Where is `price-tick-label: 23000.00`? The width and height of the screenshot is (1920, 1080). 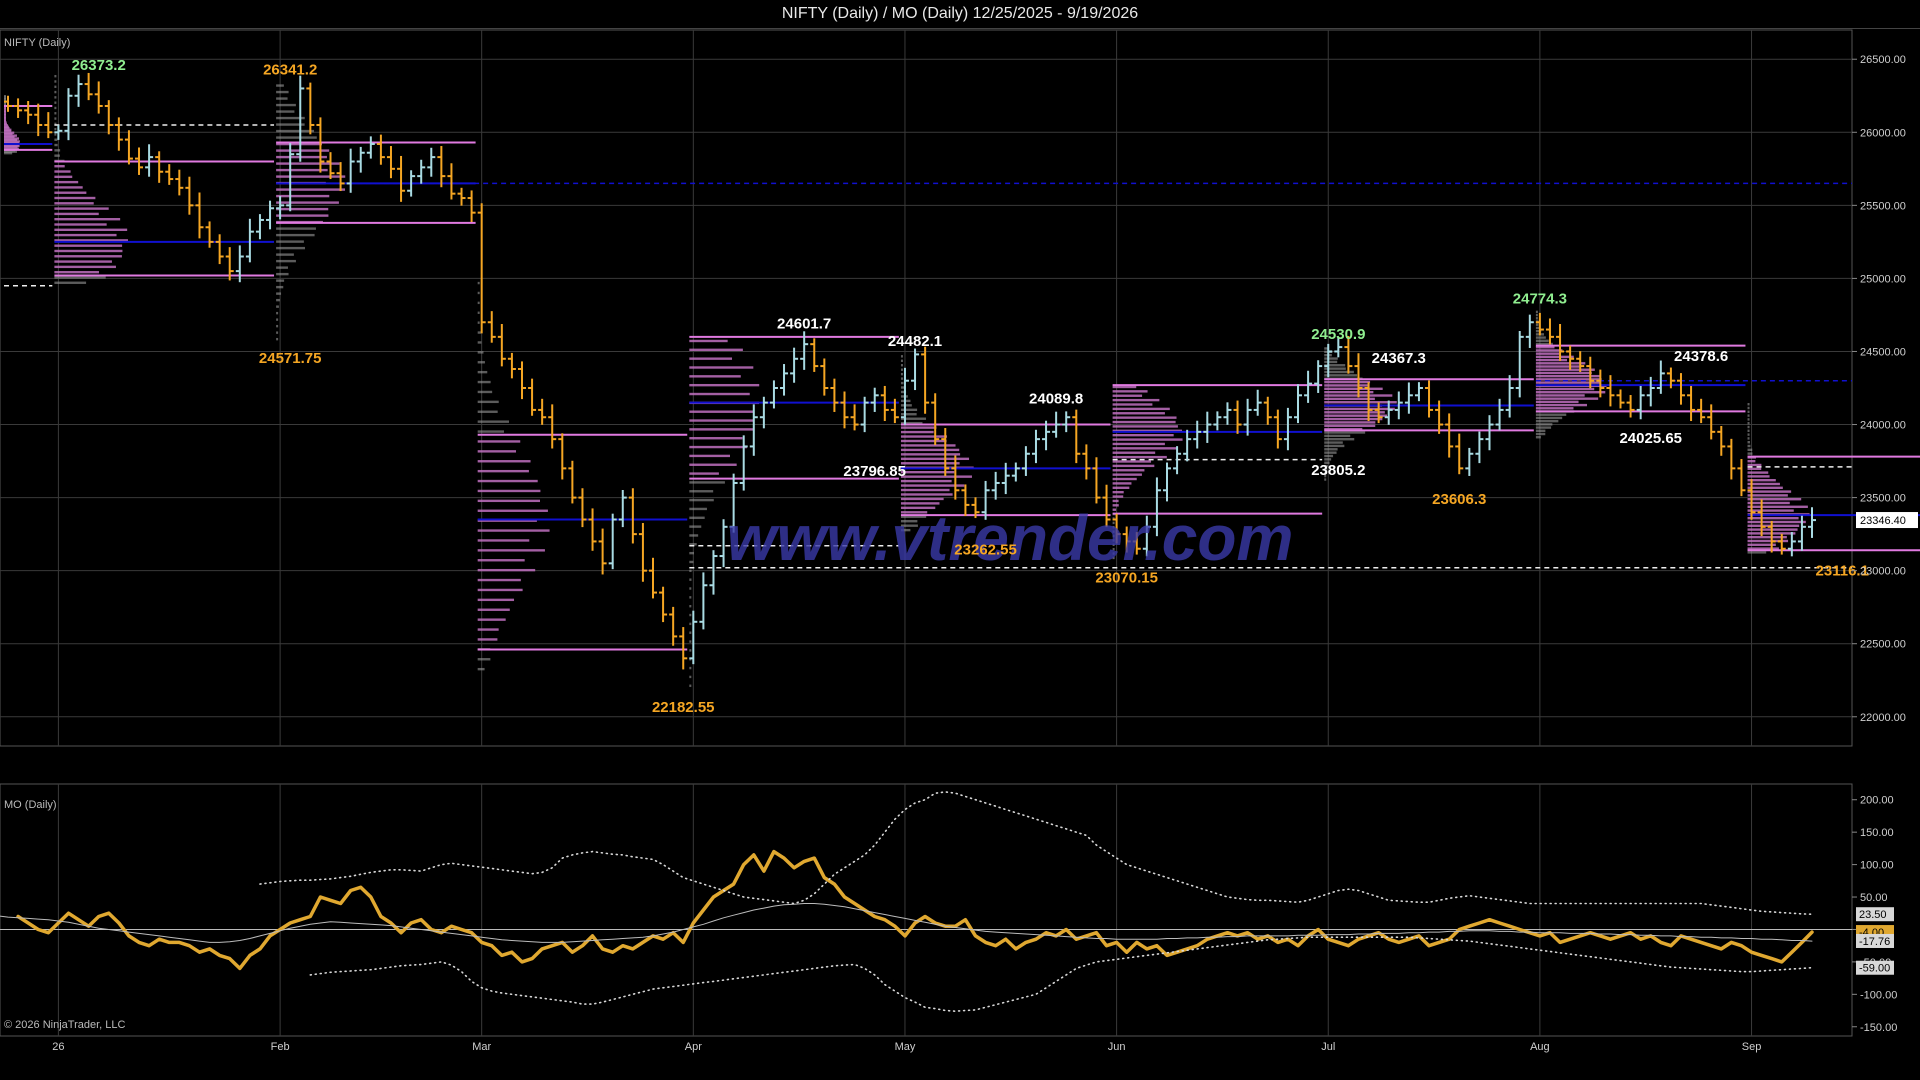
price-tick-label: 23000.00 is located at coordinates (1883, 572).